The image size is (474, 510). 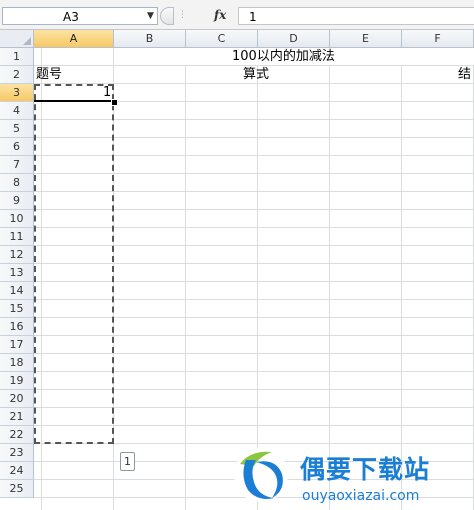 I want to click on row-header-17: 17, so click(x=17, y=345).